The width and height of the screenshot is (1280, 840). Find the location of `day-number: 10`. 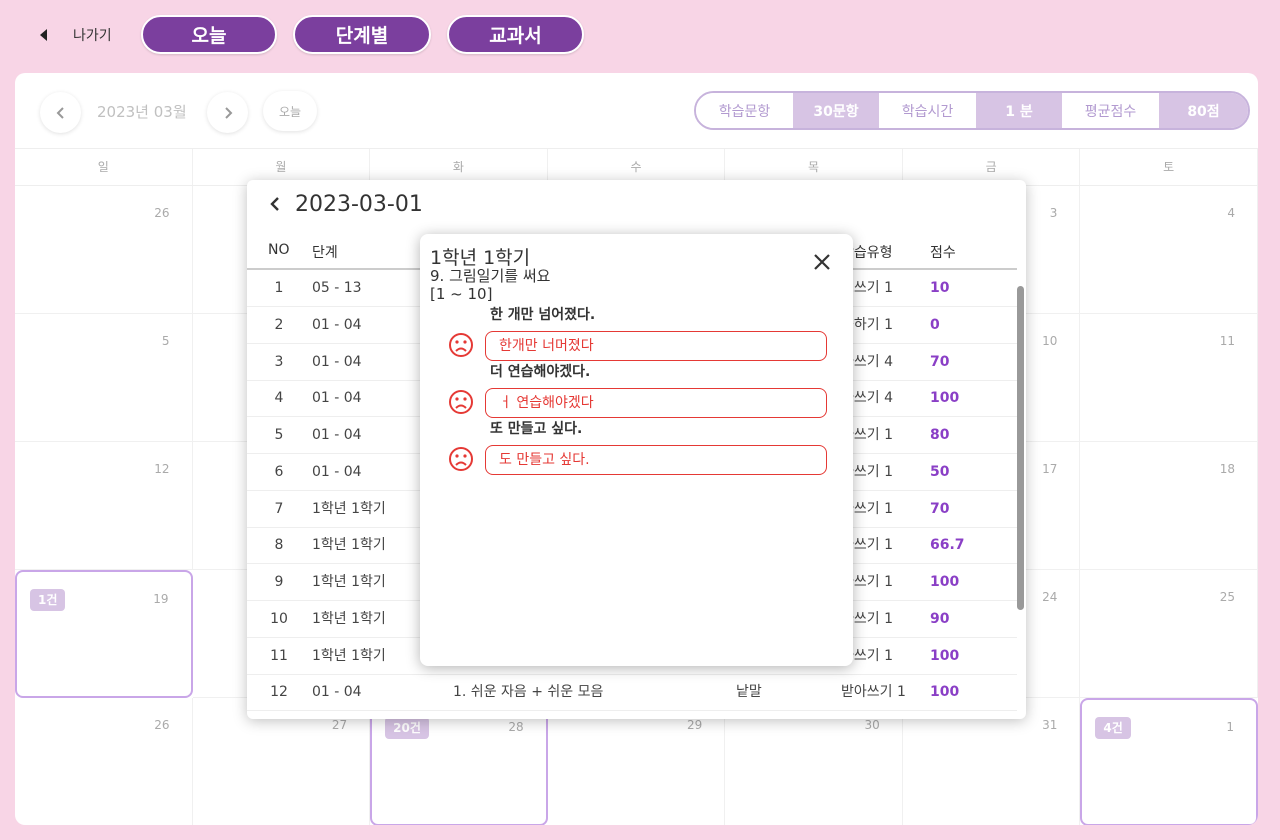

day-number: 10 is located at coordinates (1050, 341).